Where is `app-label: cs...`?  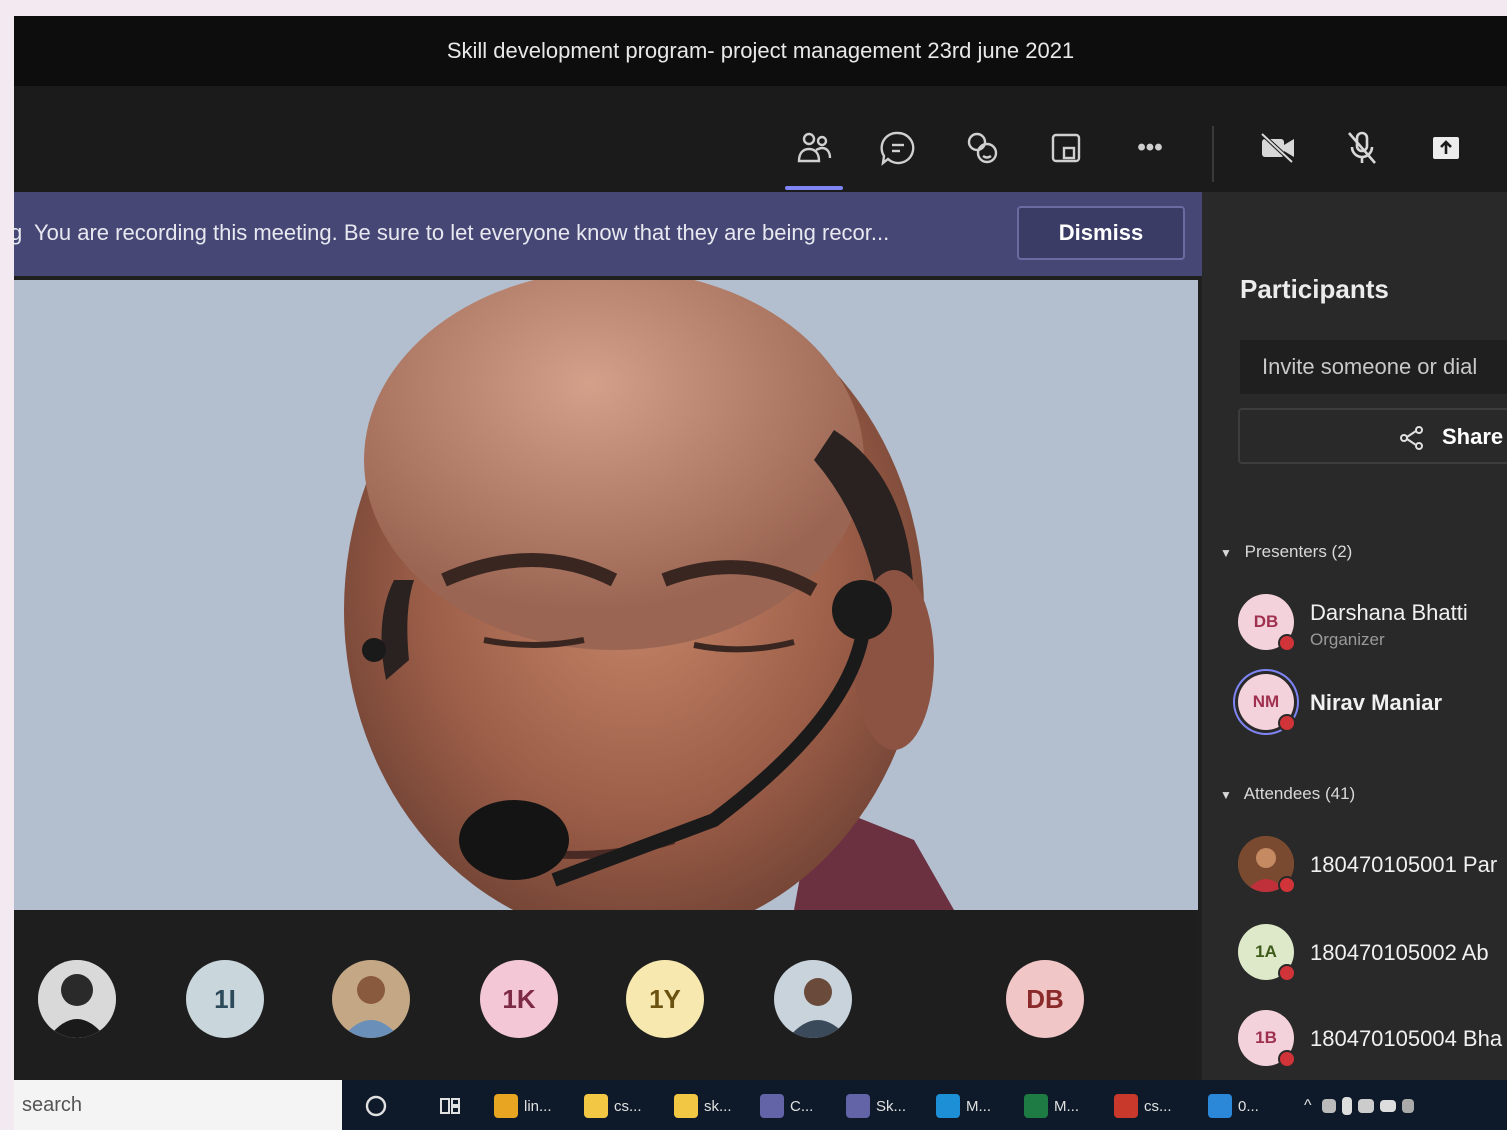 app-label: cs... is located at coordinates (1158, 1106).